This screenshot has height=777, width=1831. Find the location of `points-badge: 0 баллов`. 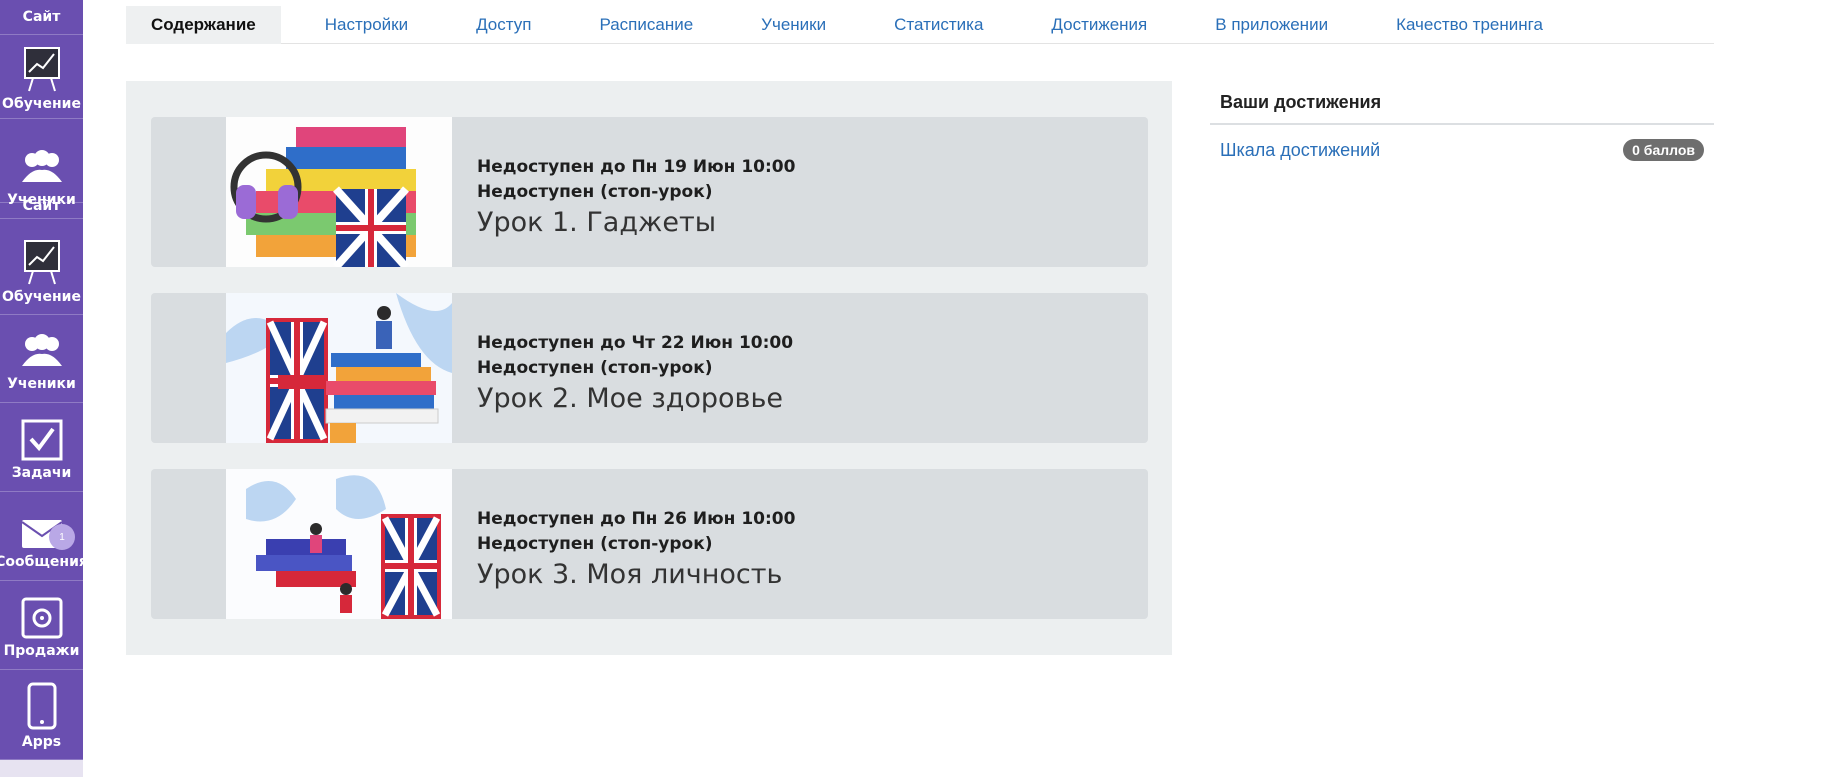

points-badge: 0 баллов is located at coordinates (1663, 150).